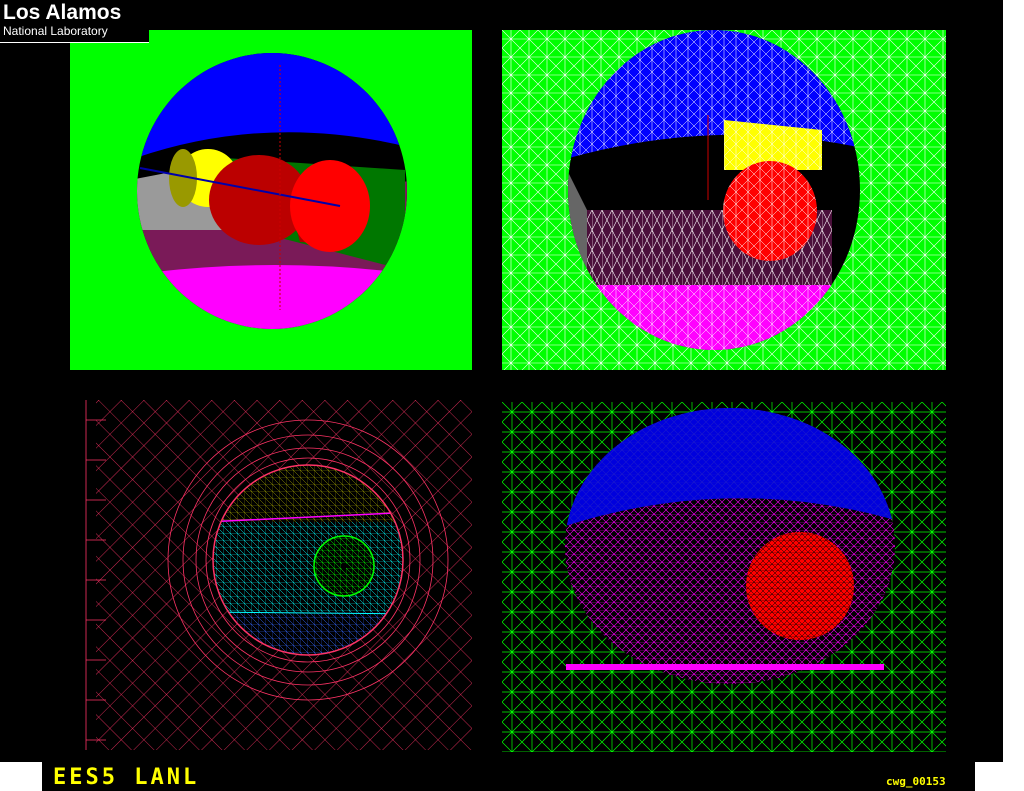 The height and width of the screenshot is (791, 1024). I want to click on lanl-logo: Los Alamos National Laboratory, so click(74, 21).